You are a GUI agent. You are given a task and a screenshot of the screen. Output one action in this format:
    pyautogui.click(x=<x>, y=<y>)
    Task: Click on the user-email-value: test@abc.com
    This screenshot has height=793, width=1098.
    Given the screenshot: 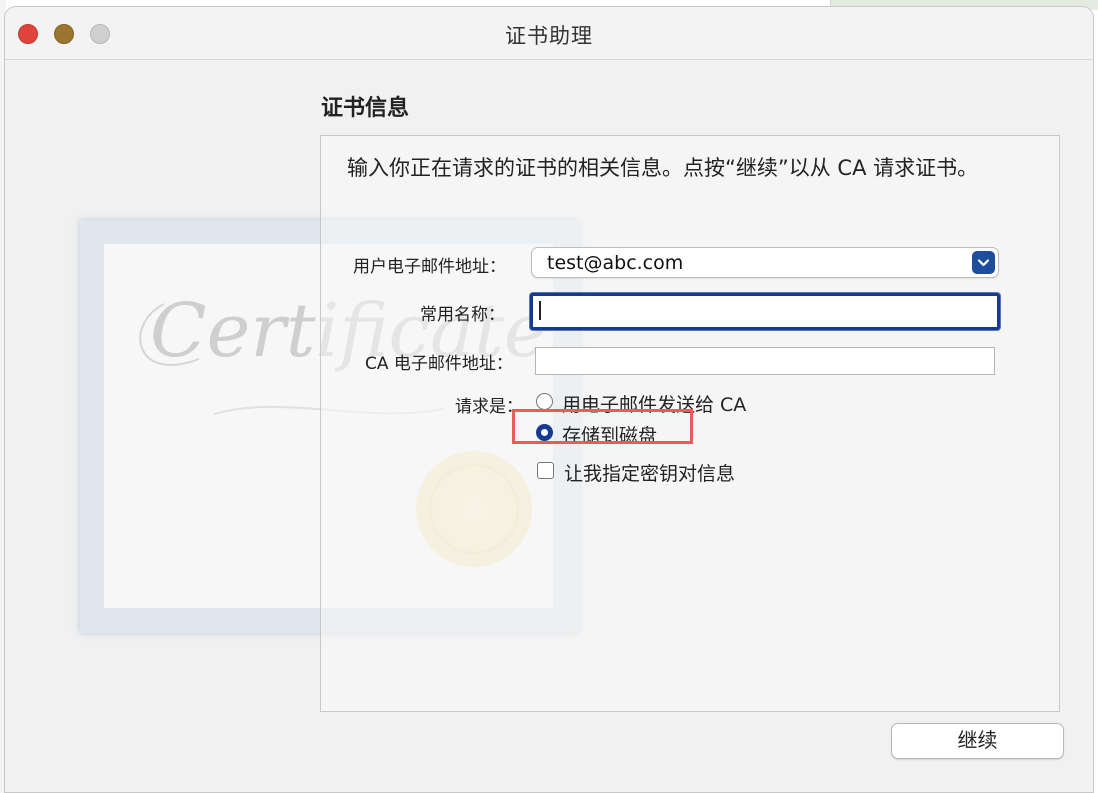 What is the action you would take?
    pyautogui.click(x=615, y=263)
    